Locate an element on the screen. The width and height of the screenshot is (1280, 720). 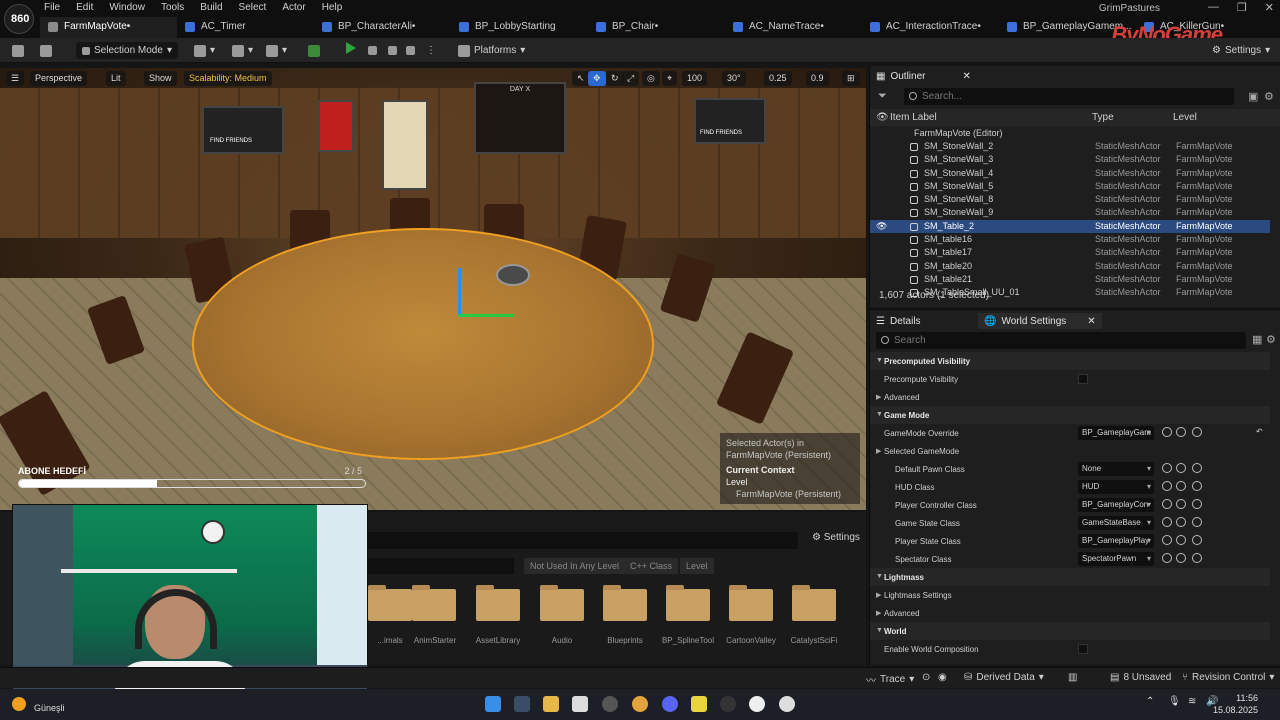
scale-snap-button: 0.25 is located at coordinates (778, 78).